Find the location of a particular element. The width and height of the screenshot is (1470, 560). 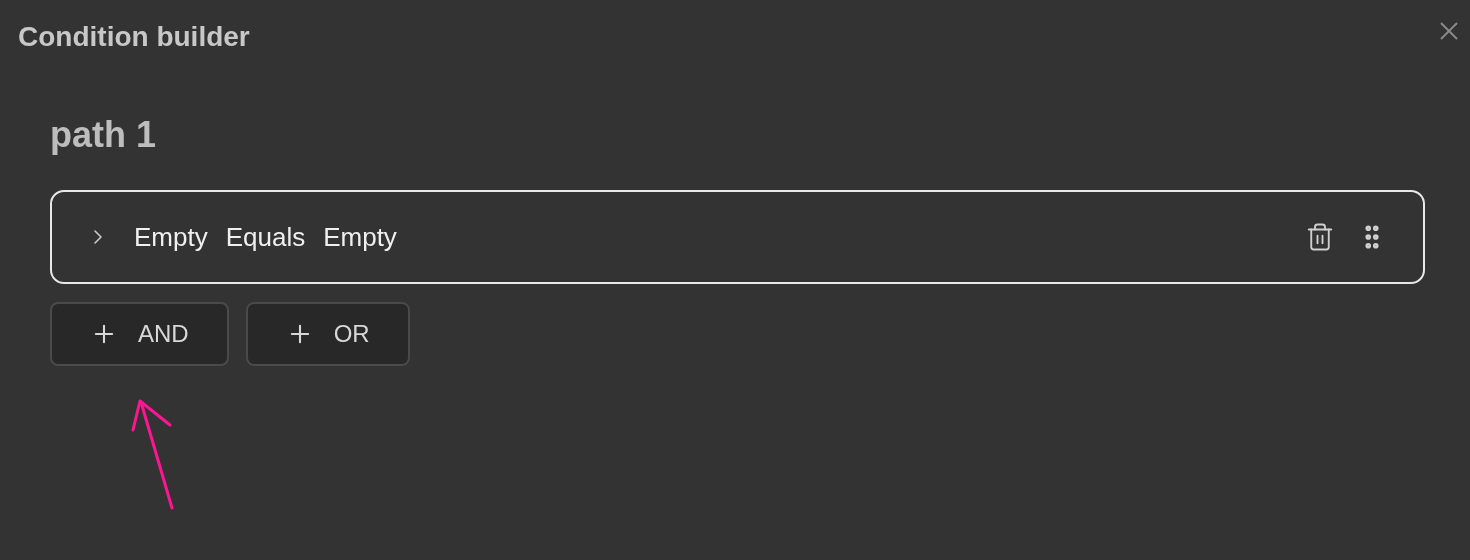

trash-icon is located at coordinates (1320, 237).